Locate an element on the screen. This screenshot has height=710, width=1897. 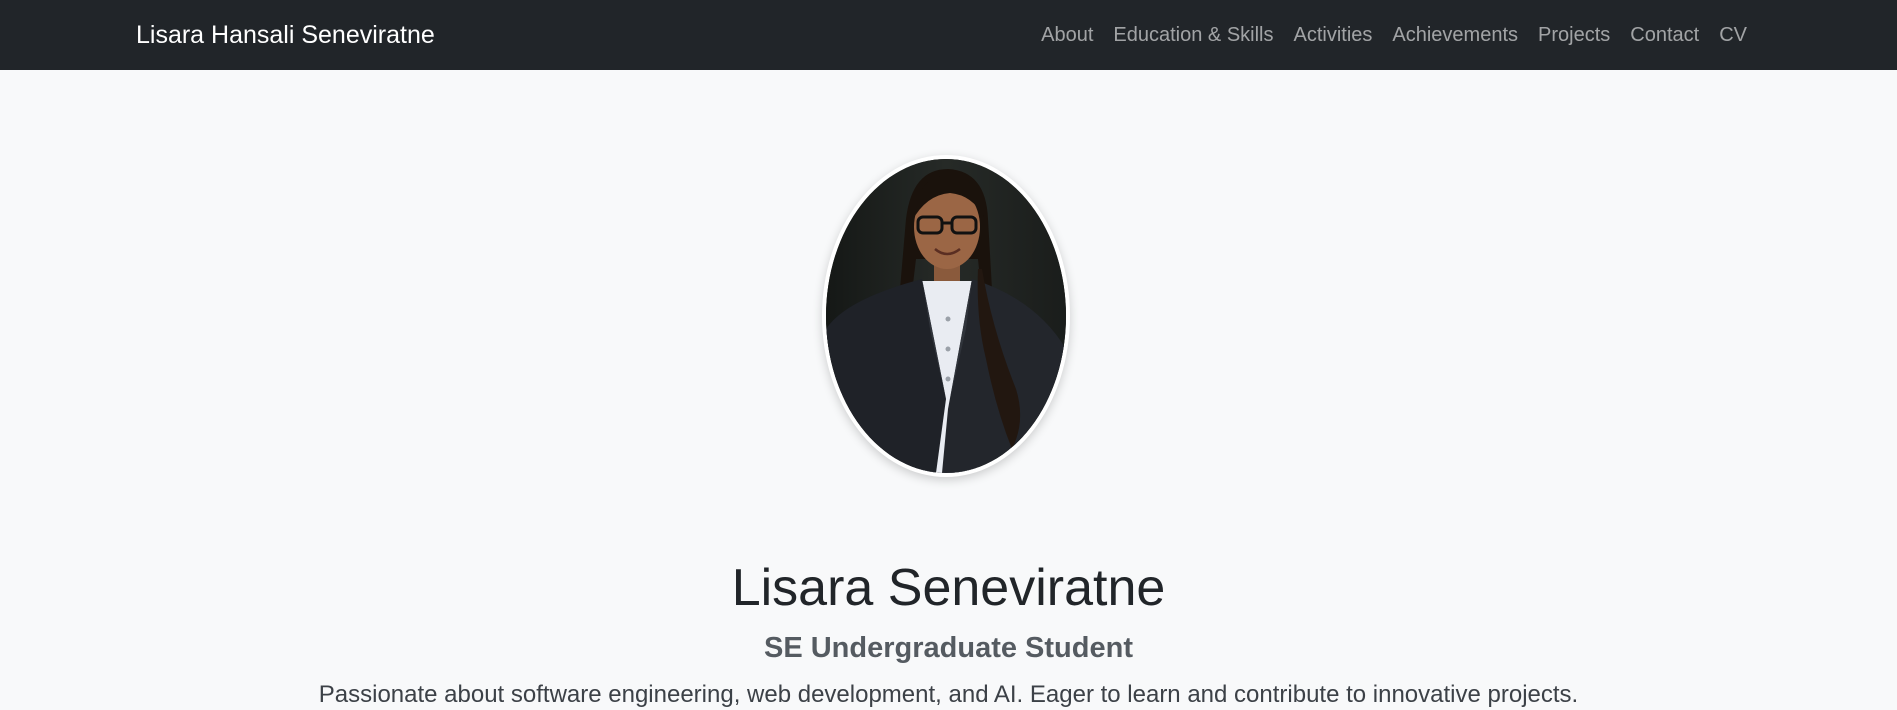
navbar-brand: Lisara Hansali Seneviratne is located at coordinates (285, 35).